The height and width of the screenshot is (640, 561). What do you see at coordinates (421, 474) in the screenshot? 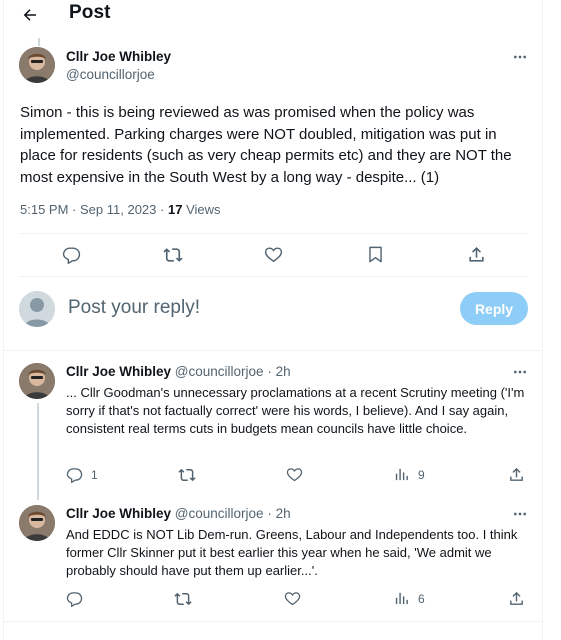
I see `views-count: 9` at bounding box center [421, 474].